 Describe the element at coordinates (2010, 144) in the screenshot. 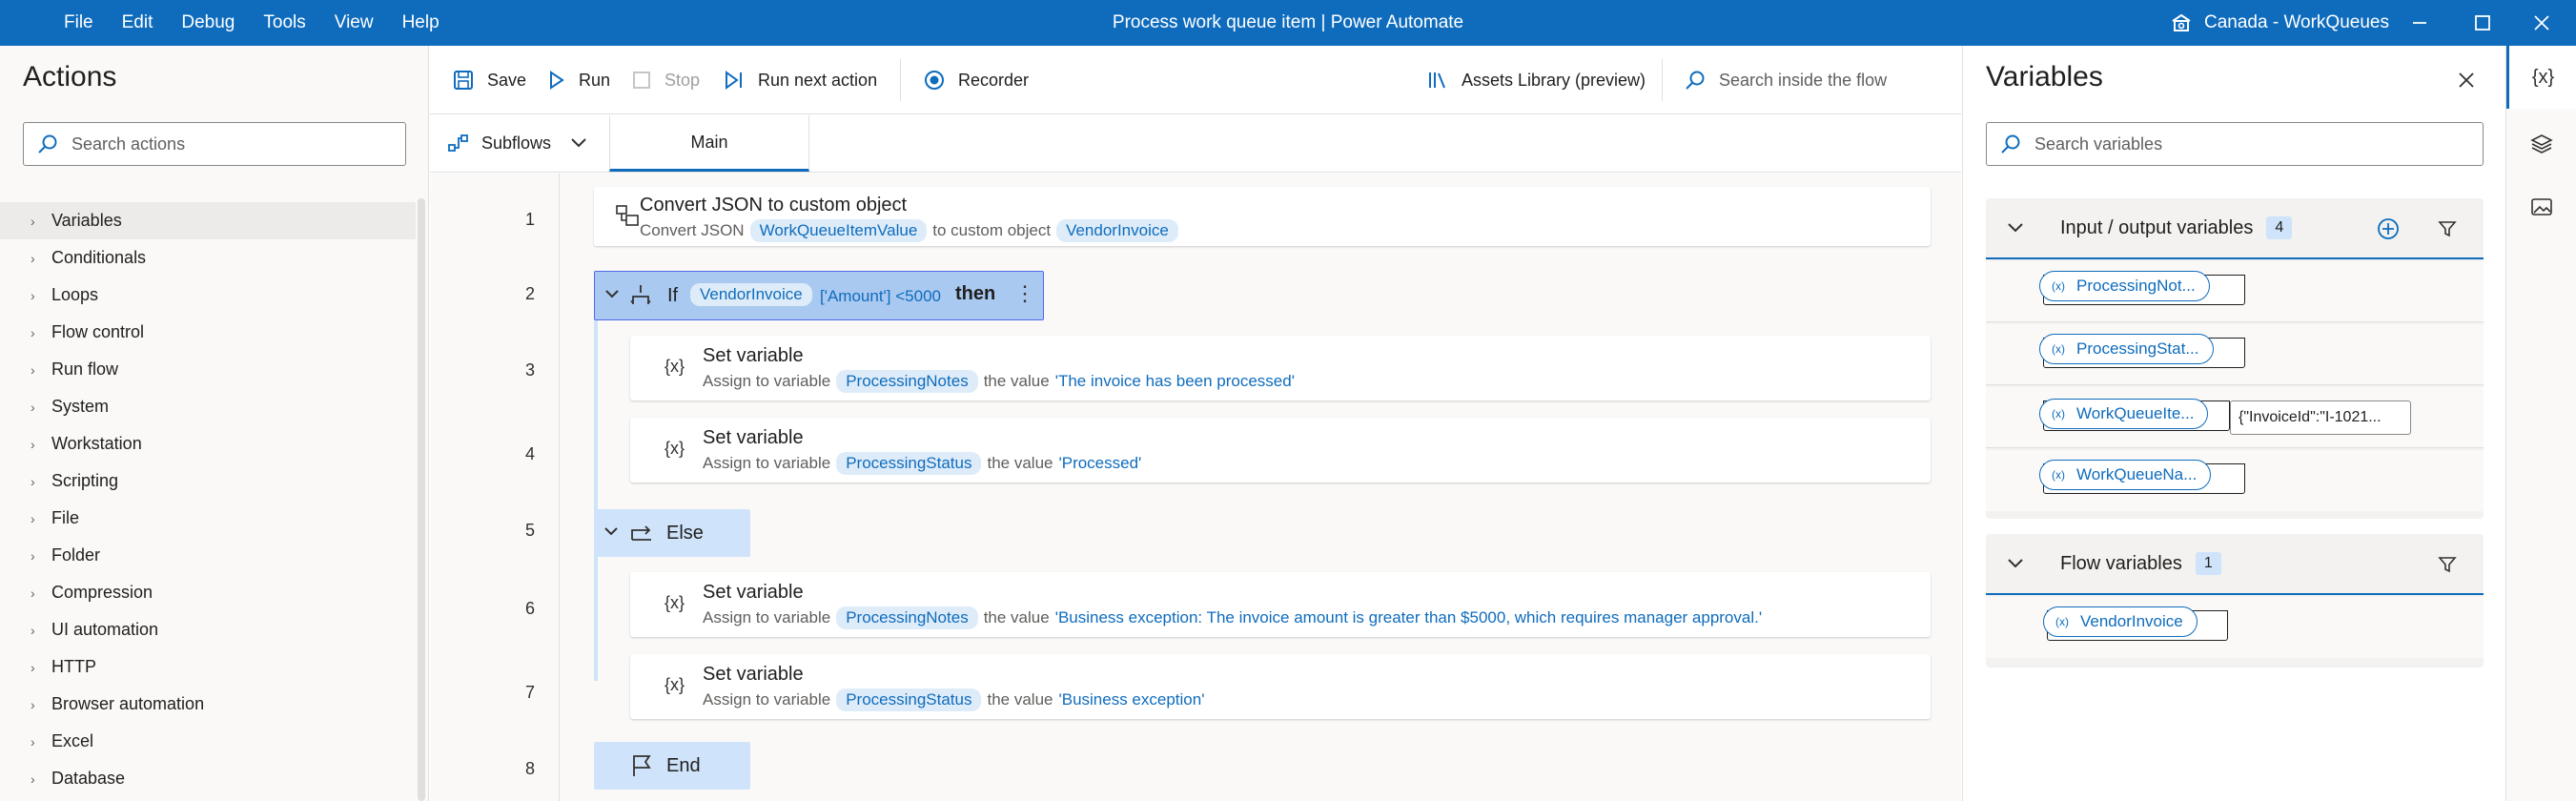

I see `search-icon` at that location.